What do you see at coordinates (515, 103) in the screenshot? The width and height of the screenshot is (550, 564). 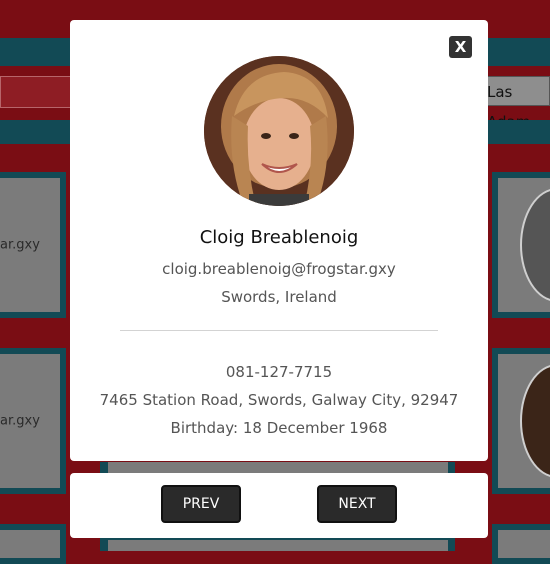 I see `search-suggestion: Las Adam` at bounding box center [515, 103].